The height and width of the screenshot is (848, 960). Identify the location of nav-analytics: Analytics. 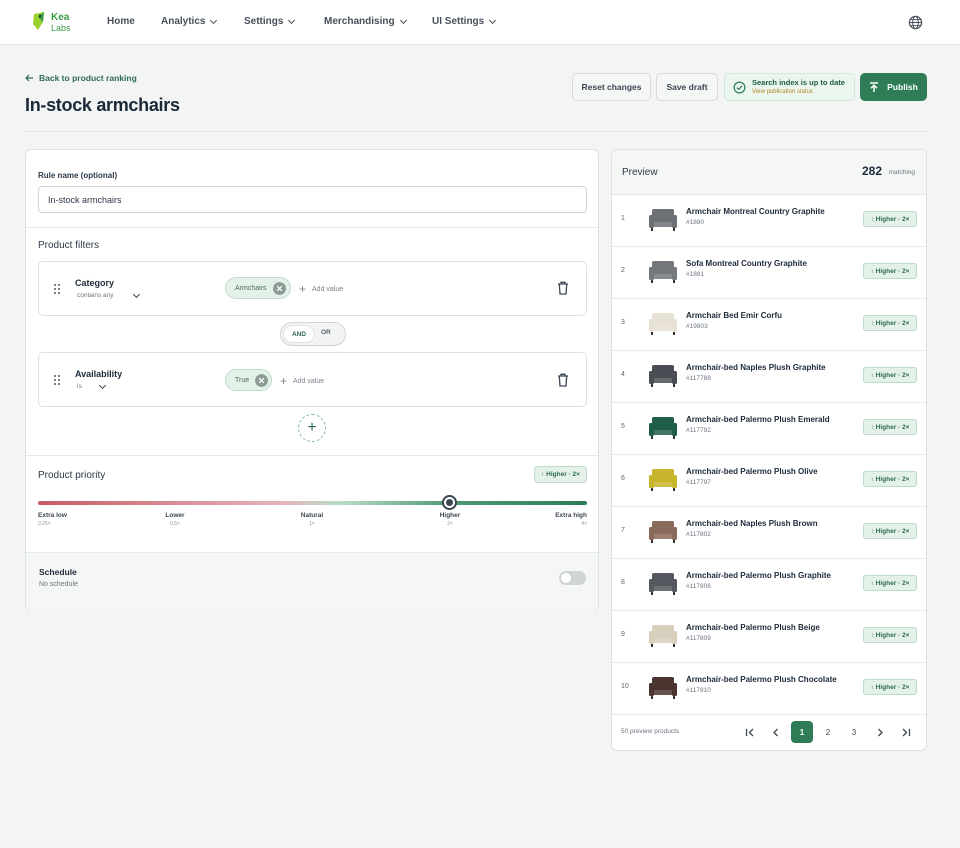
(189, 21).